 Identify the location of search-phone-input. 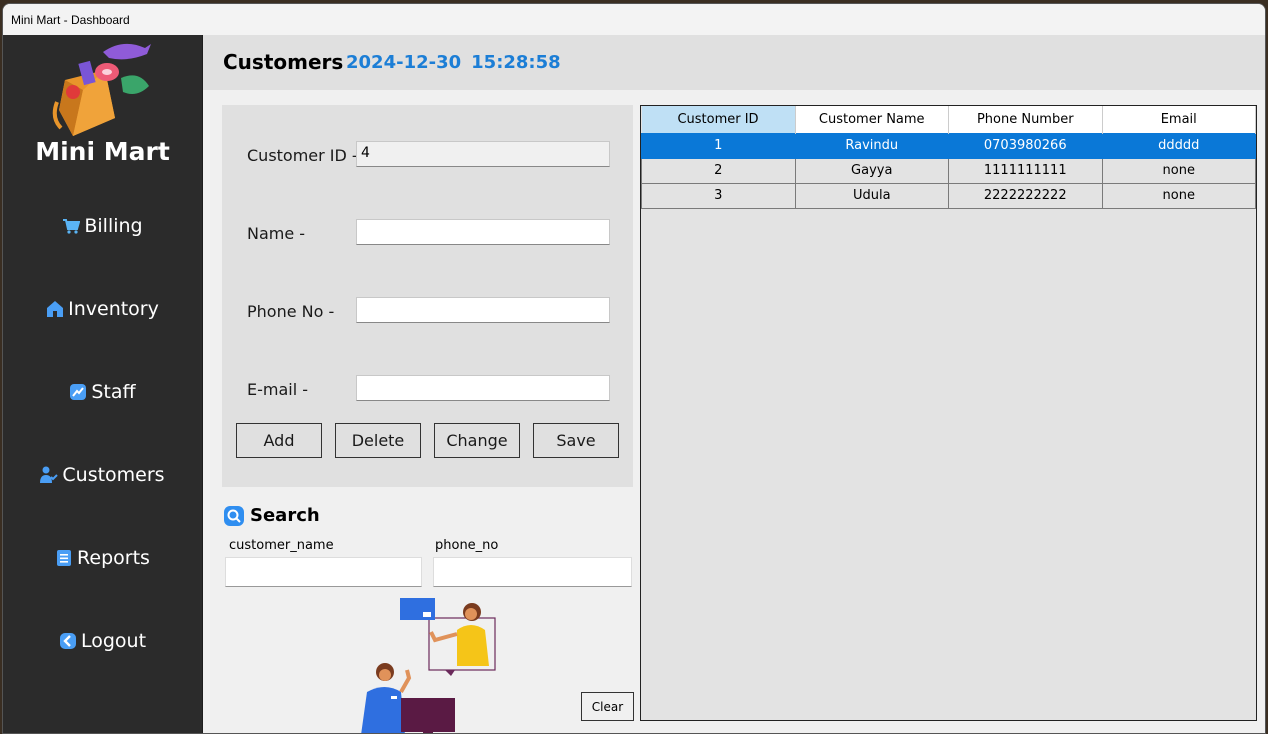
(532, 572).